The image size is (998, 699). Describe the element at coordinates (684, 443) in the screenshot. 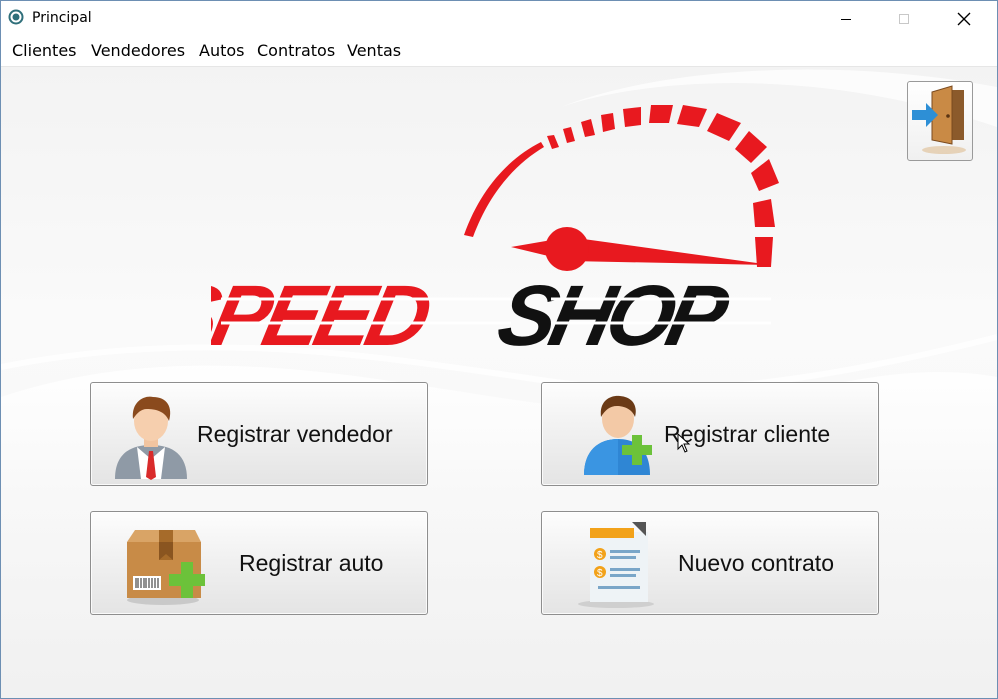

I see `mouse-cursor-icon` at that location.